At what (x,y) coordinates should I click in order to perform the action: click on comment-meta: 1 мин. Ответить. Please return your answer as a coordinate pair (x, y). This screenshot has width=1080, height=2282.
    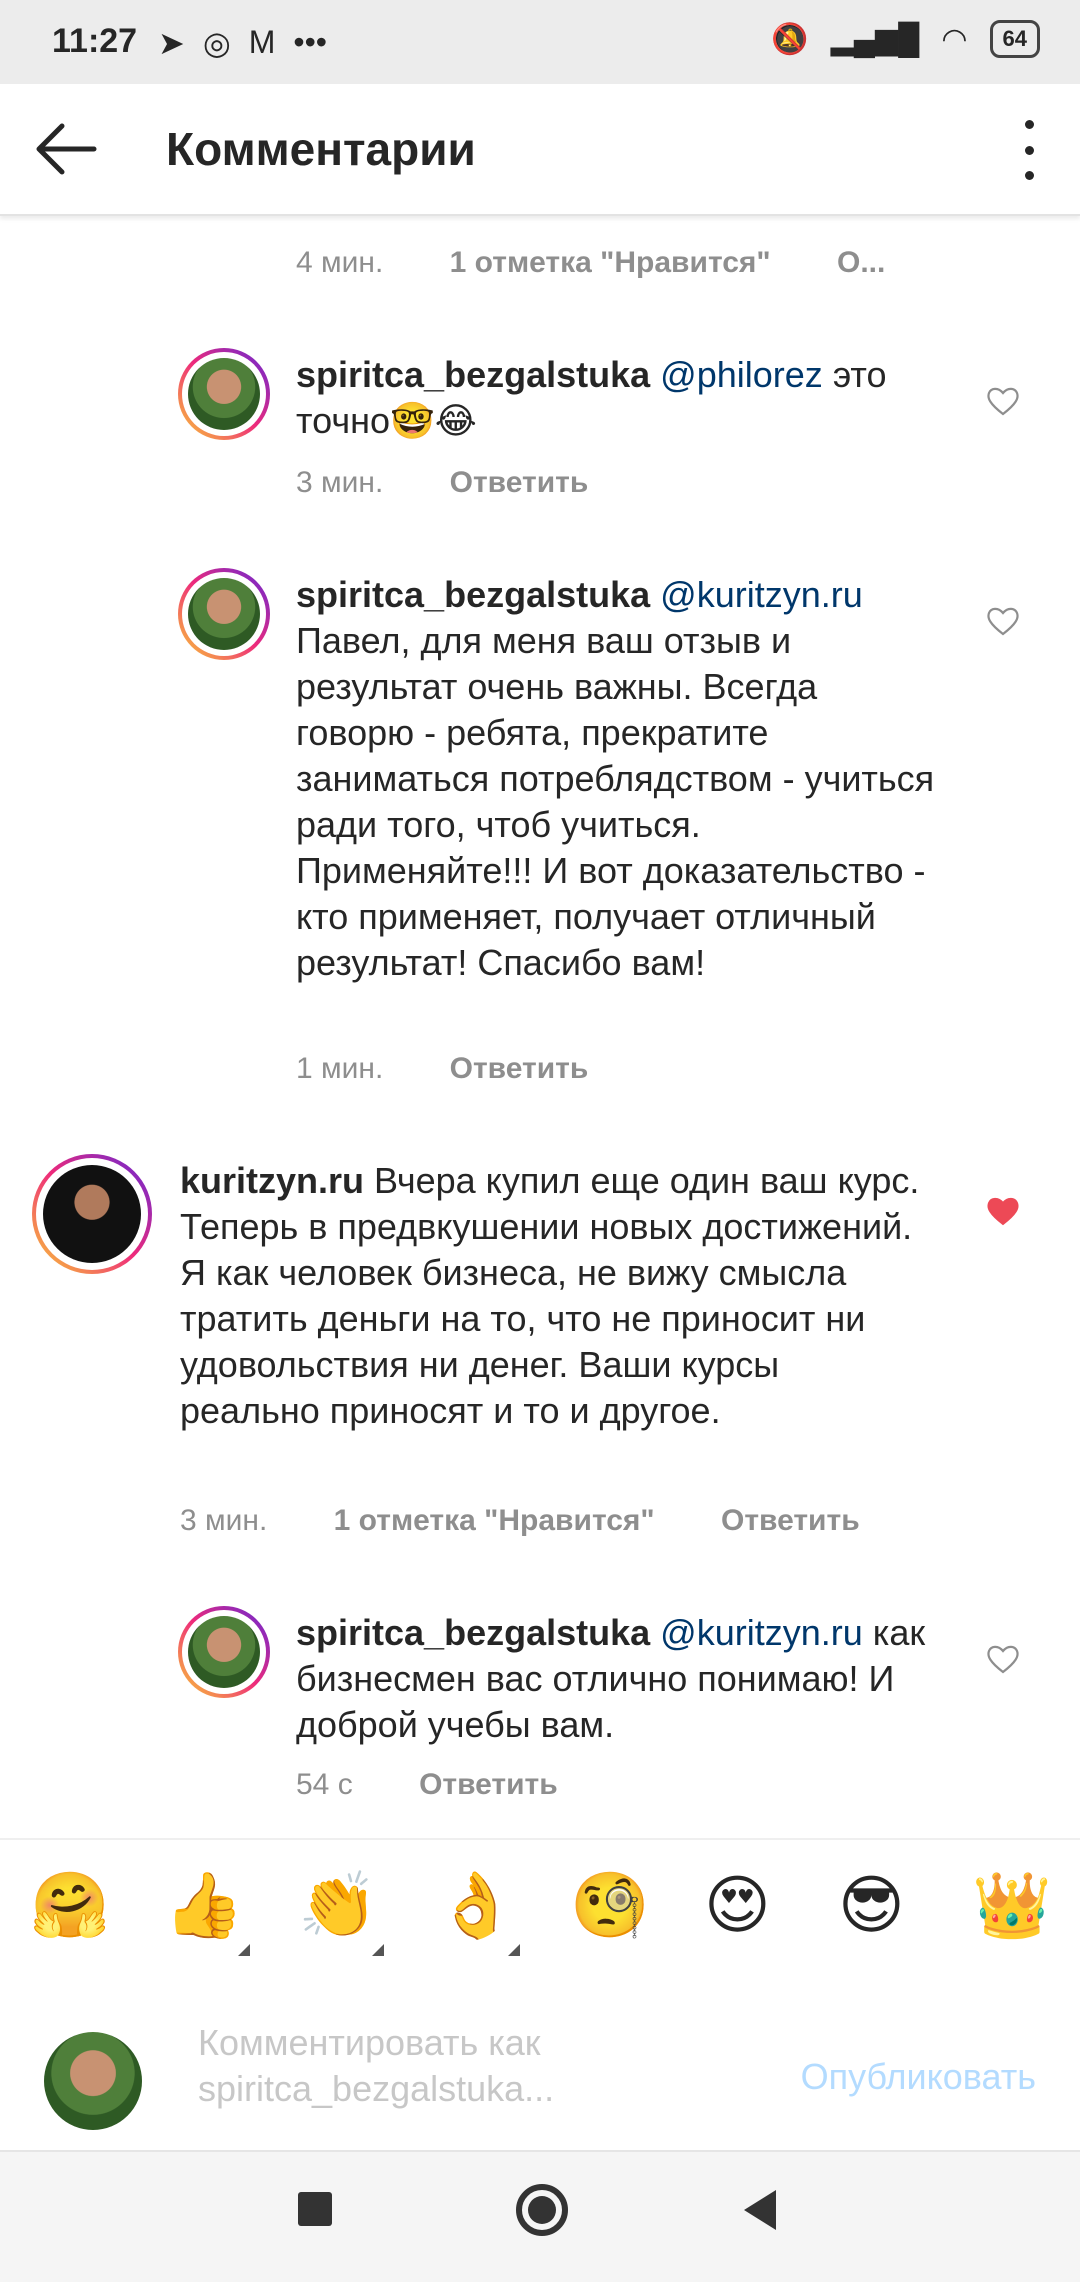
    Looking at the image, I should click on (442, 1069).